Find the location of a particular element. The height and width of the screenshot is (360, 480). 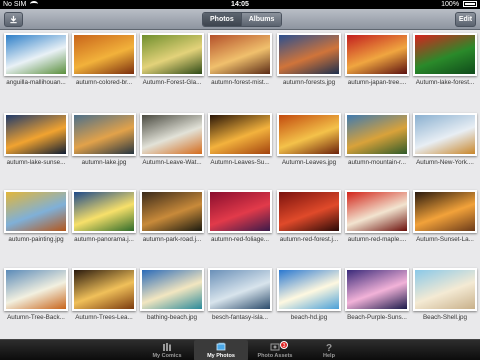

tab-photo-assets-label: Photo Assets is located at coordinates (275, 356).